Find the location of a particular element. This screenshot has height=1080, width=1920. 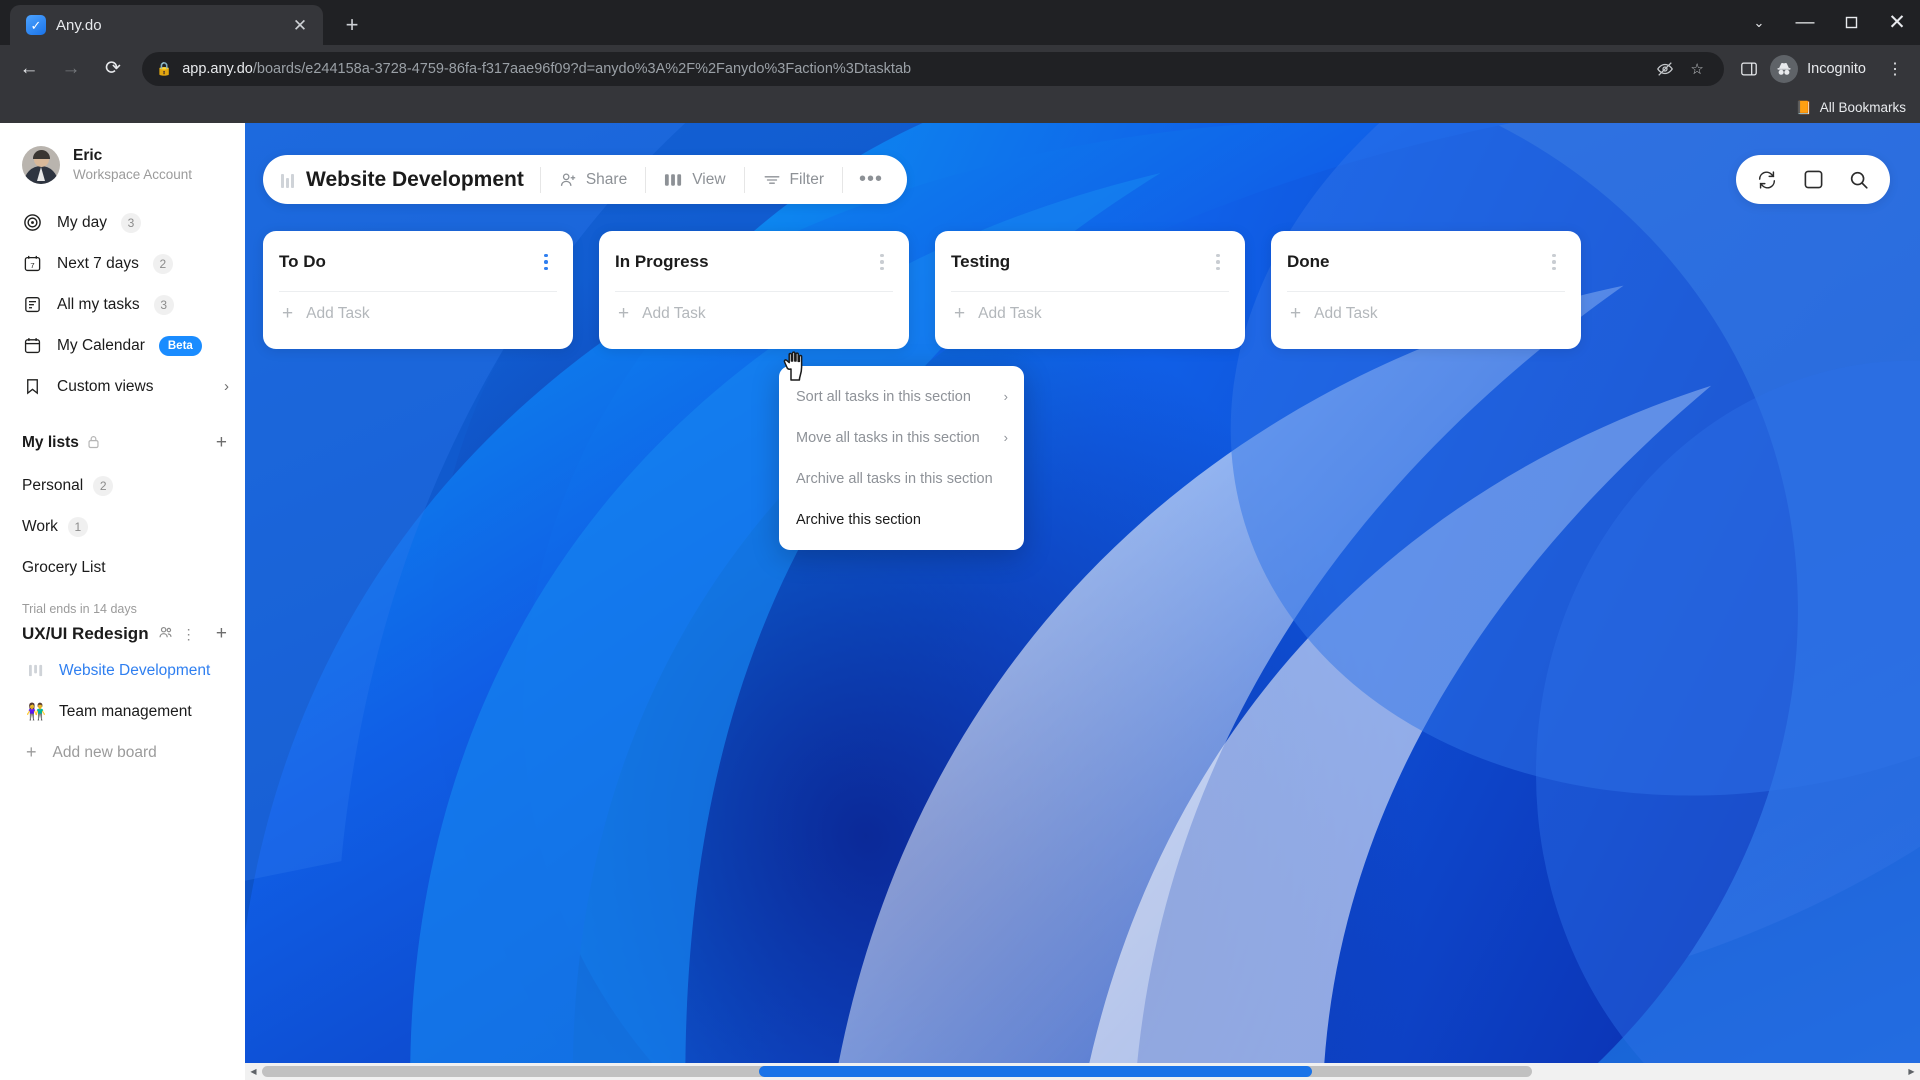

list-item-work: Work 1 is located at coordinates (122, 526).